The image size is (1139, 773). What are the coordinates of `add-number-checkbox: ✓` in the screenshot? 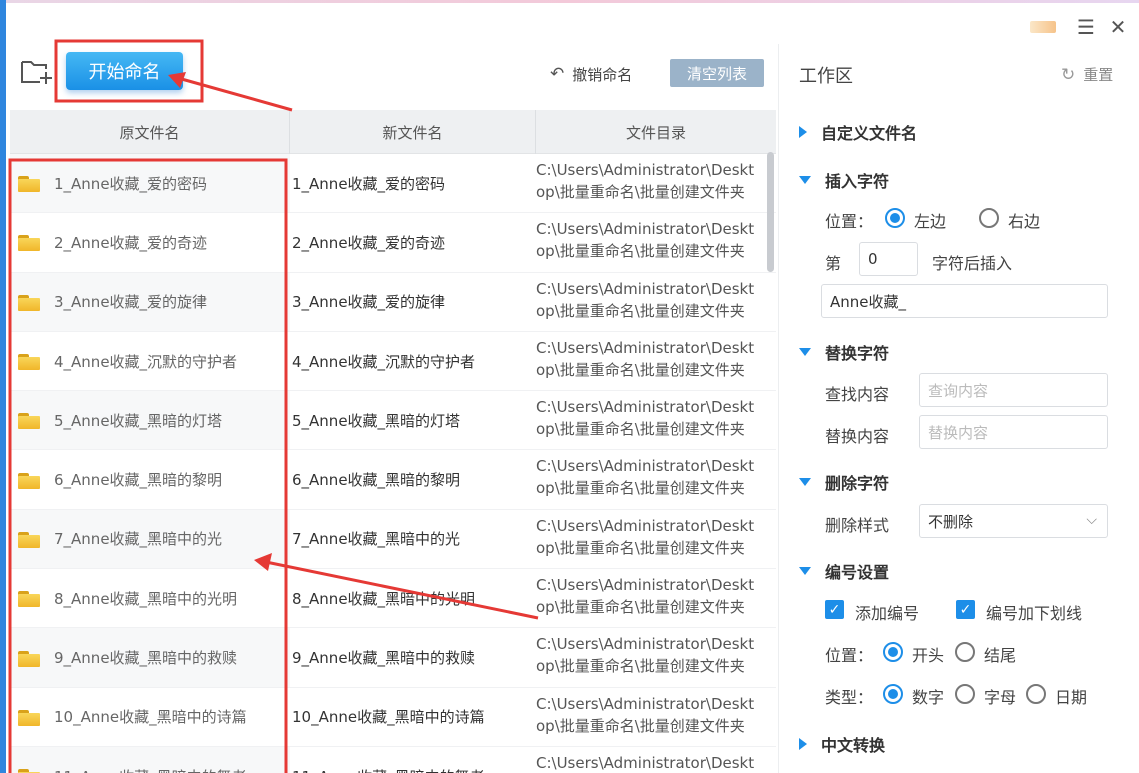 It's located at (834, 609).